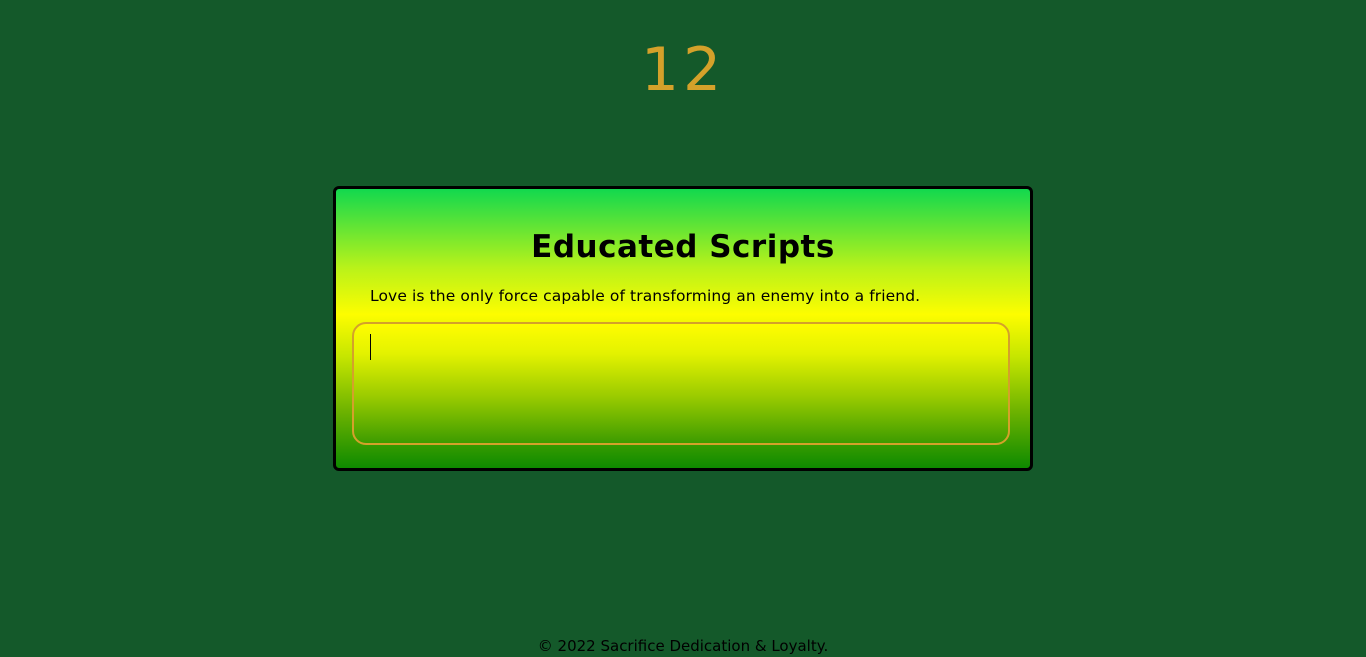  What do you see at coordinates (683, 70) in the screenshot?
I see `countdown-timer: 12` at bounding box center [683, 70].